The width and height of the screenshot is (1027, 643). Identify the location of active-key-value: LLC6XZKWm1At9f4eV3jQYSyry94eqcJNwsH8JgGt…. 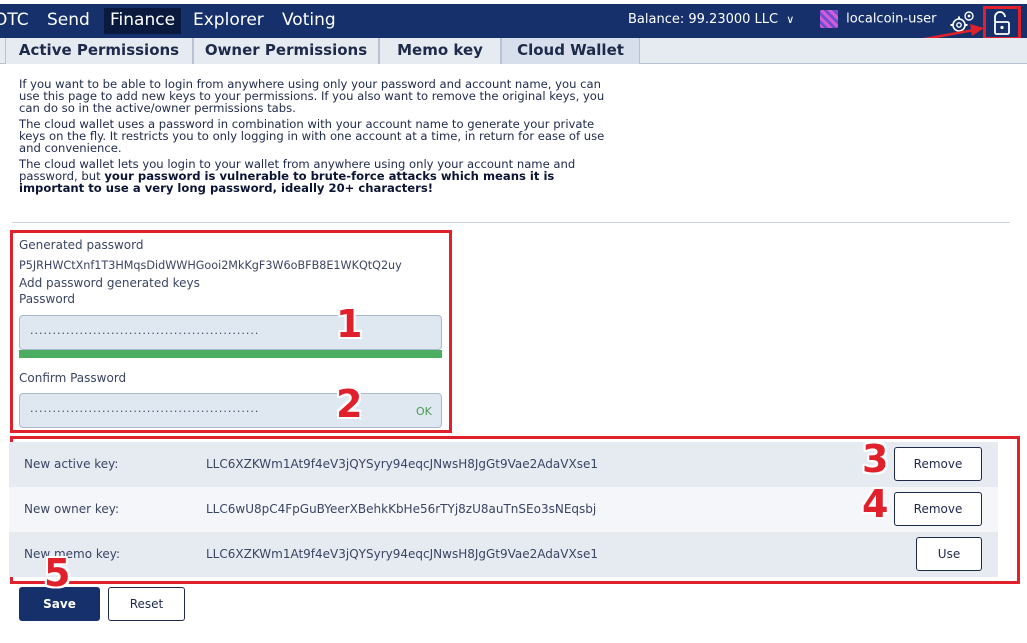
(402, 464).